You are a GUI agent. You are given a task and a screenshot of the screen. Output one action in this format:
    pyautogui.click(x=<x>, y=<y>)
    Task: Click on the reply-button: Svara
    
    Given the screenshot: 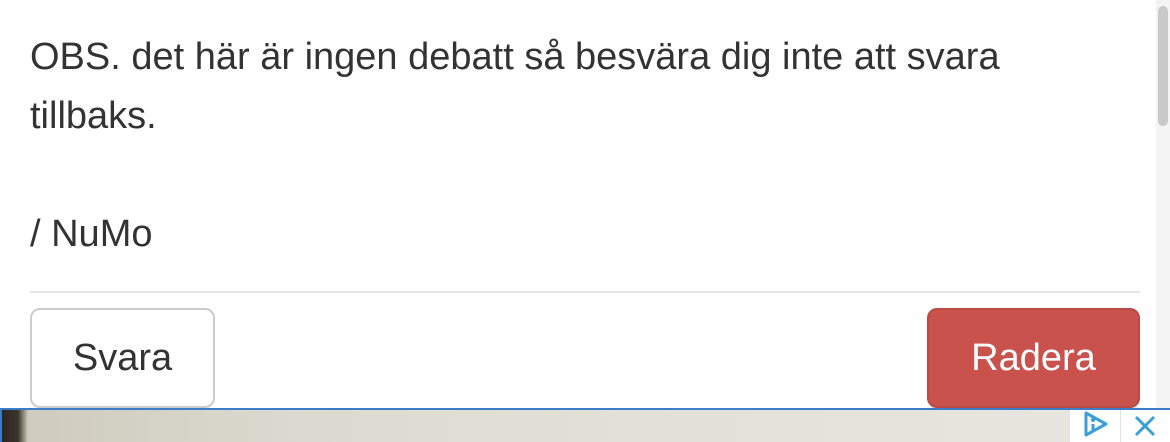 What is the action you would take?
    pyautogui.click(x=122, y=358)
    